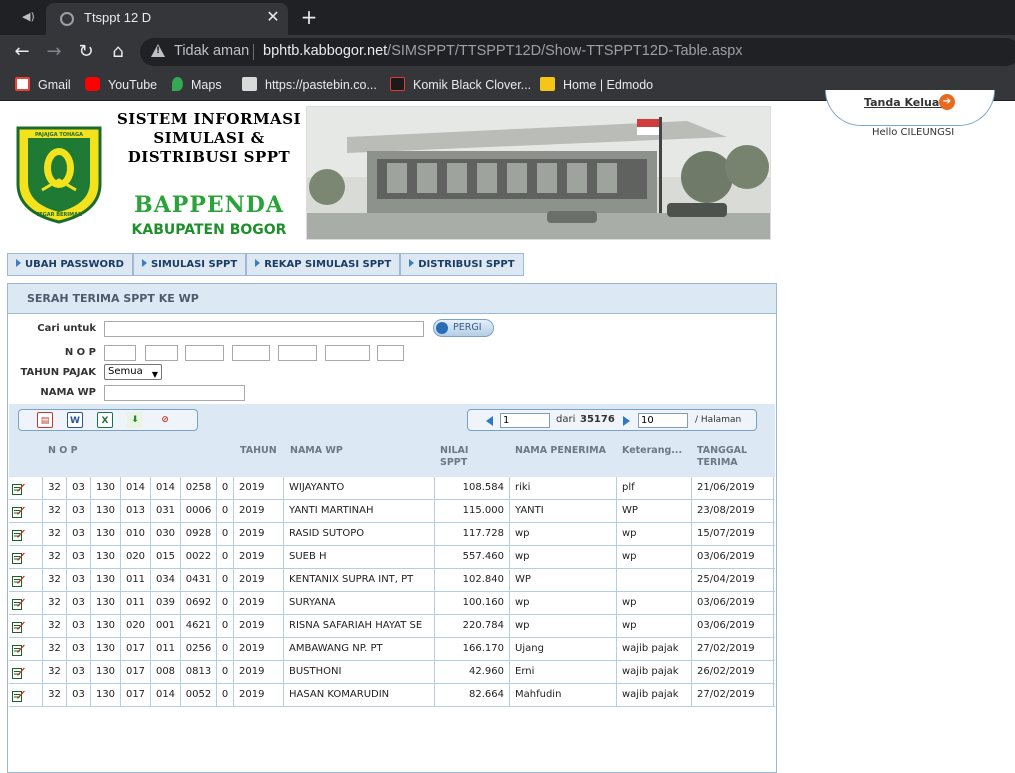  What do you see at coordinates (165, 420) in the screenshot?
I see `clear-filter-icon: ⊘` at bounding box center [165, 420].